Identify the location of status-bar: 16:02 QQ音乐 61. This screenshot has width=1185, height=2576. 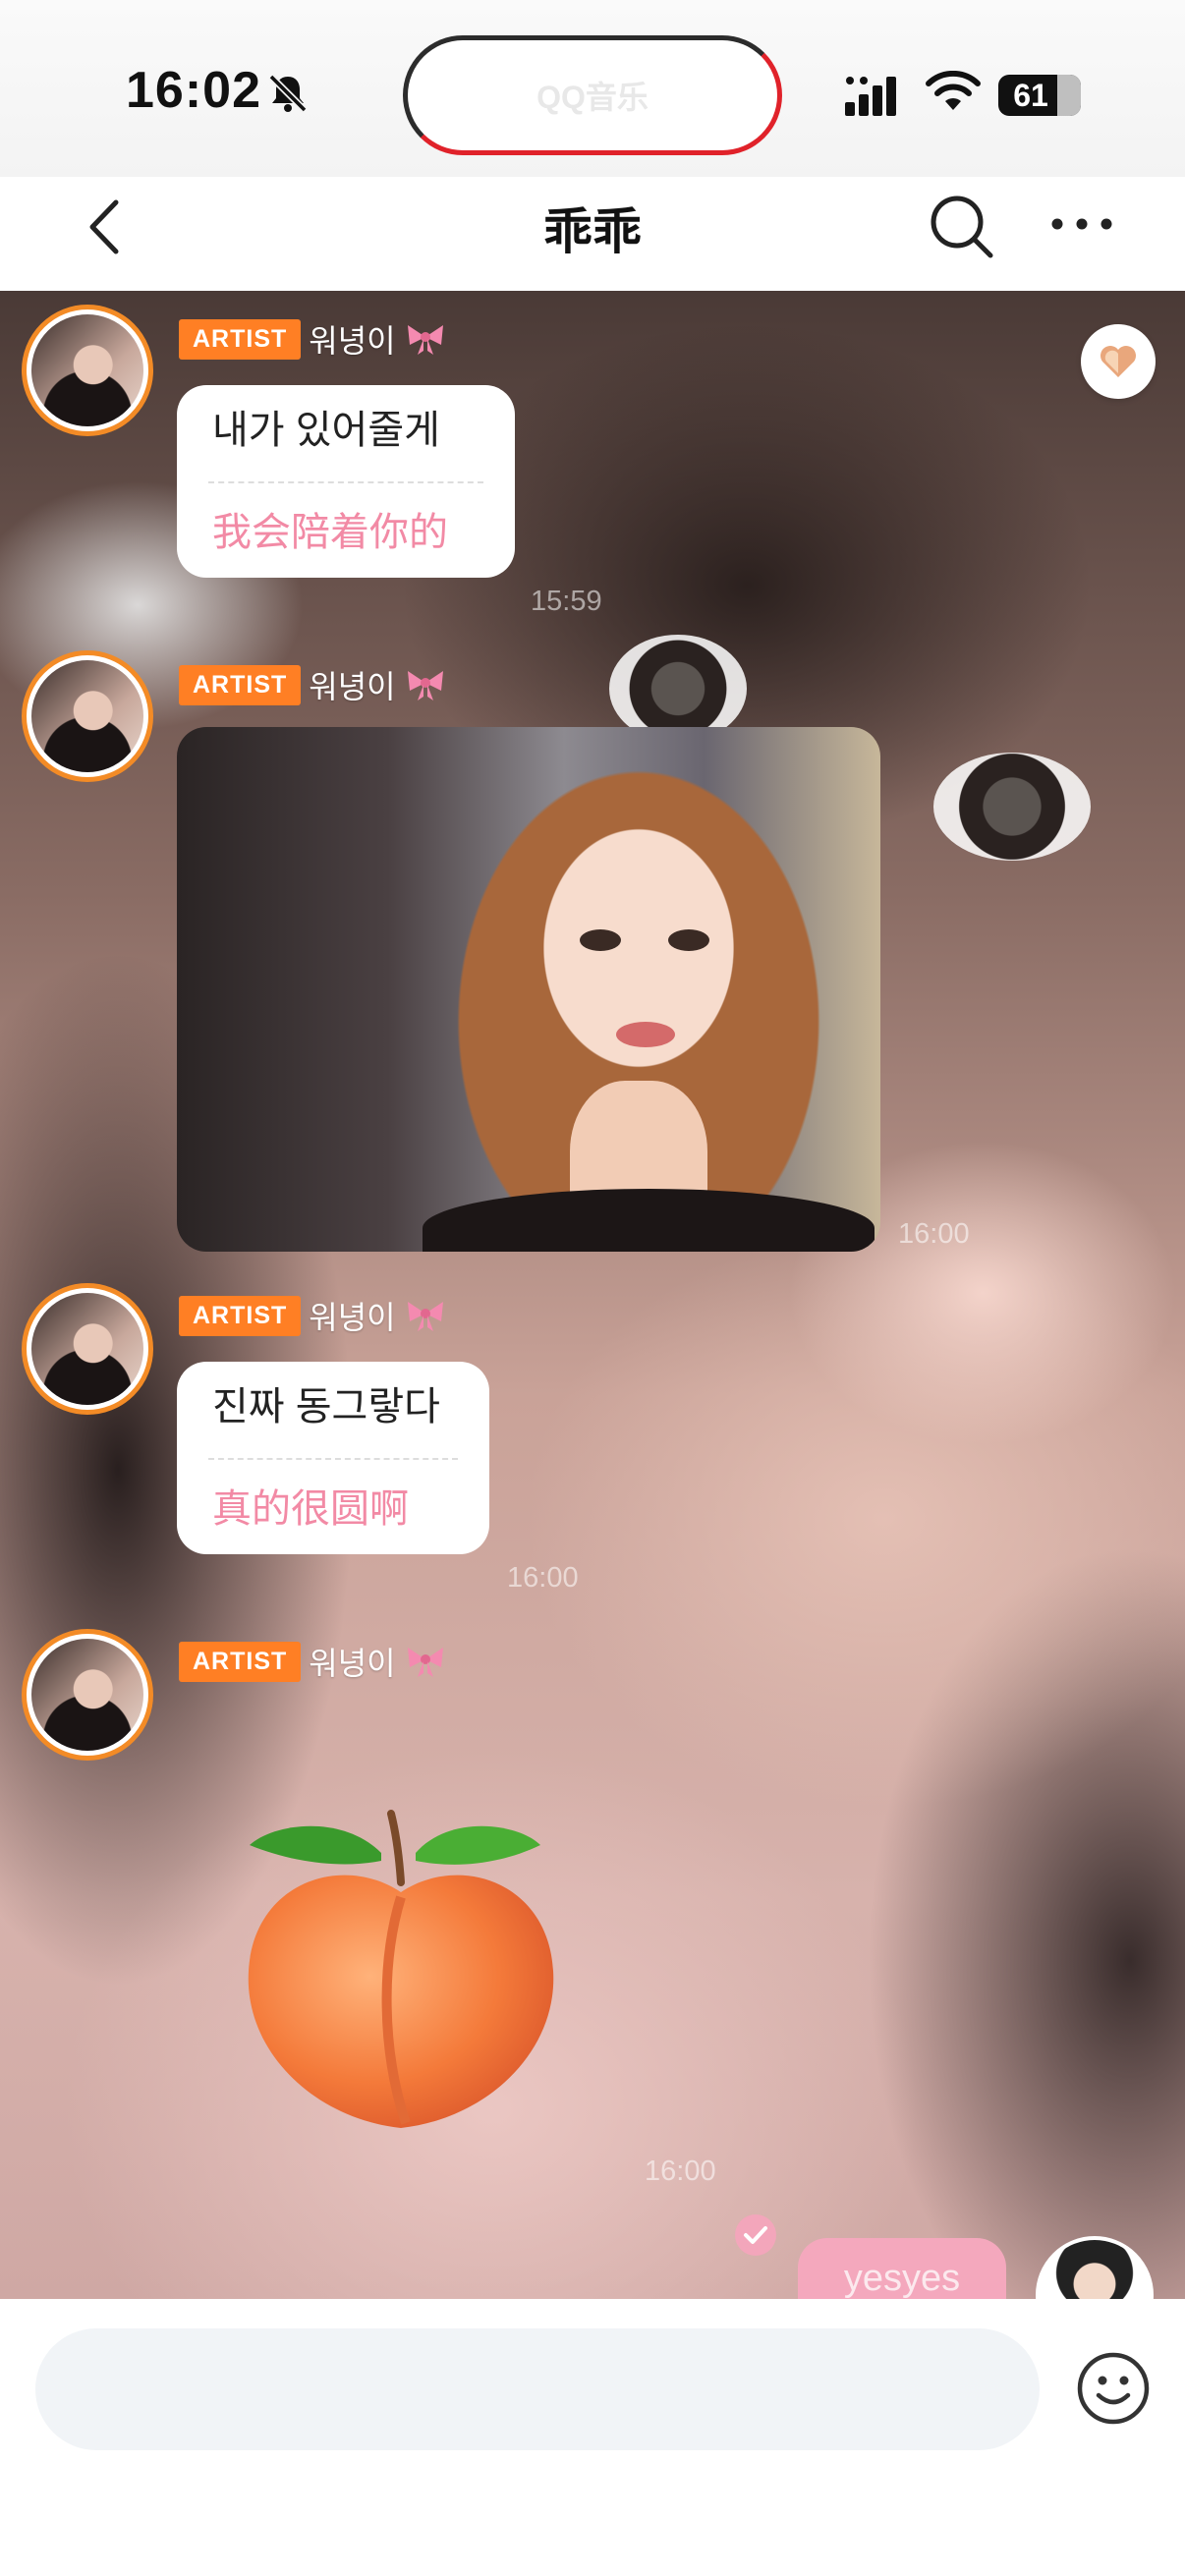
(592, 88).